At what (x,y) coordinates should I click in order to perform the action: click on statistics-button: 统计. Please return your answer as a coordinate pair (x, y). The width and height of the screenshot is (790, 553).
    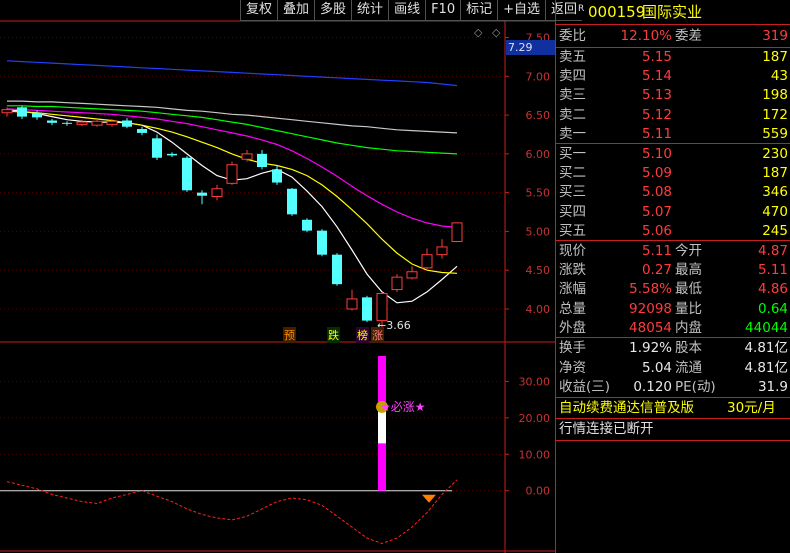
    Looking at the image, I should click on (370, 10).